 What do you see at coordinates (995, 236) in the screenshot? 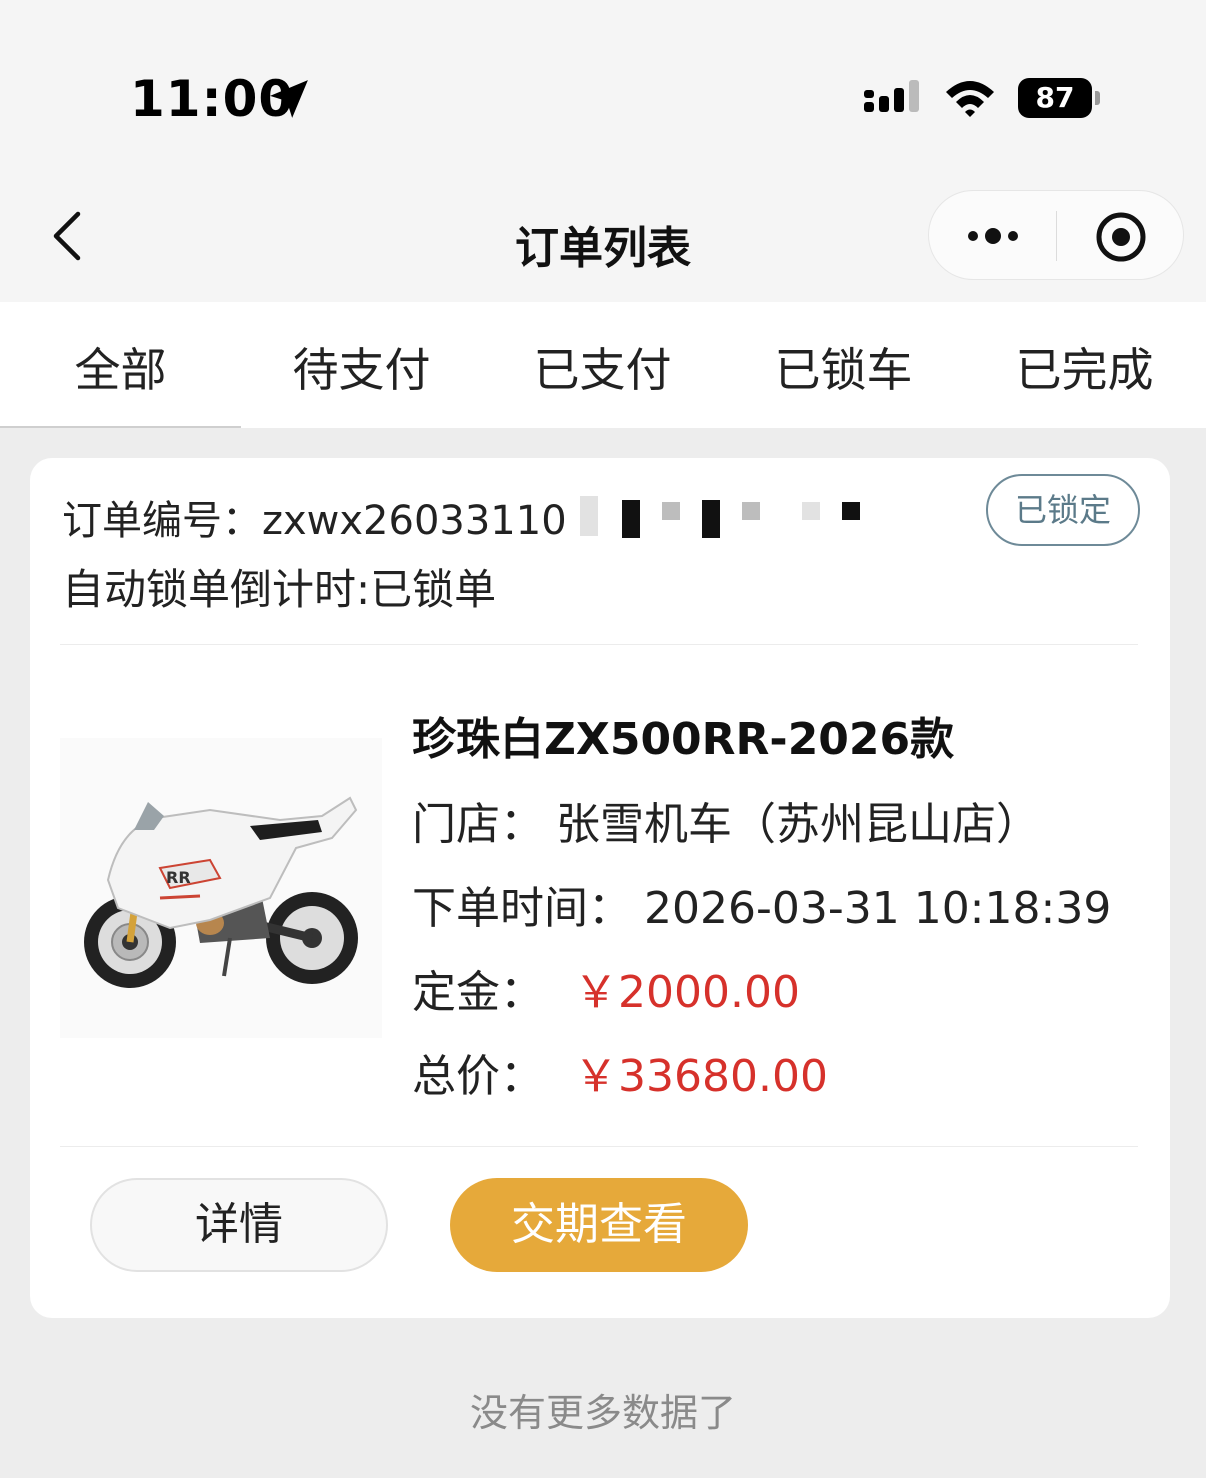
I see `more-dots-icon` at bounding box center [995, 236].